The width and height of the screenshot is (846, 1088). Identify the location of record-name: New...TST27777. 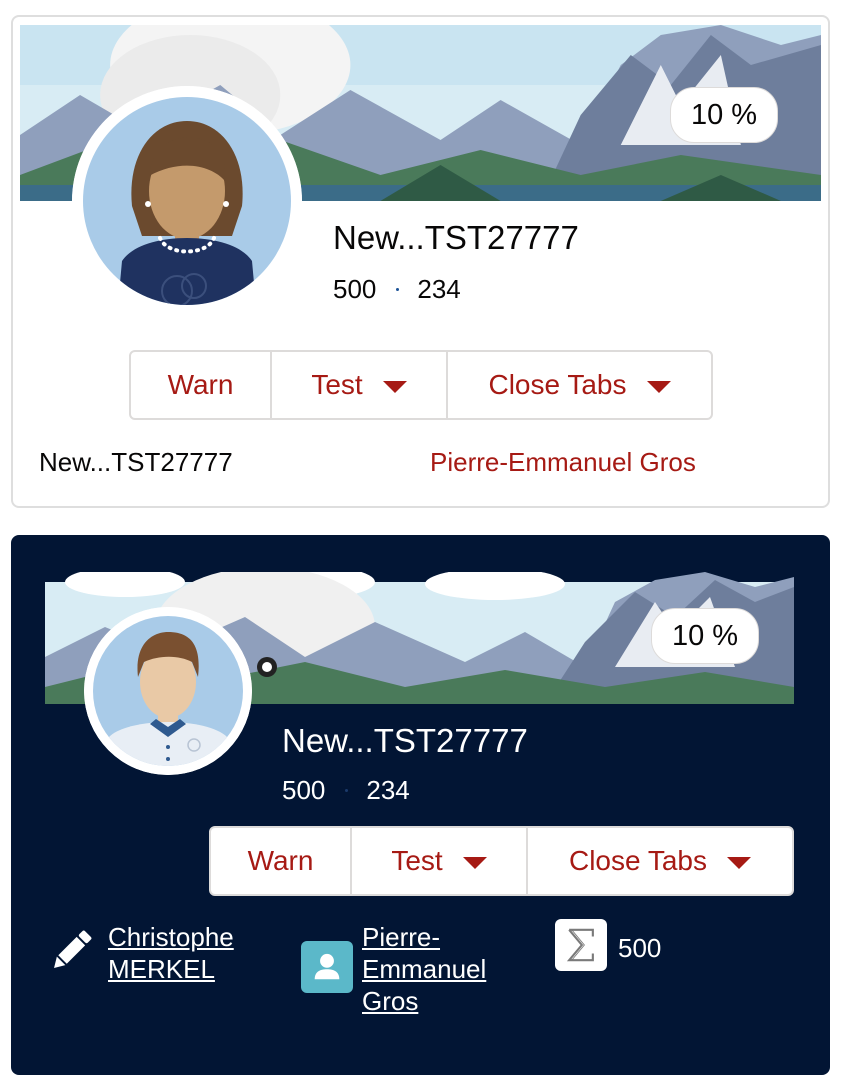
(136, 462).